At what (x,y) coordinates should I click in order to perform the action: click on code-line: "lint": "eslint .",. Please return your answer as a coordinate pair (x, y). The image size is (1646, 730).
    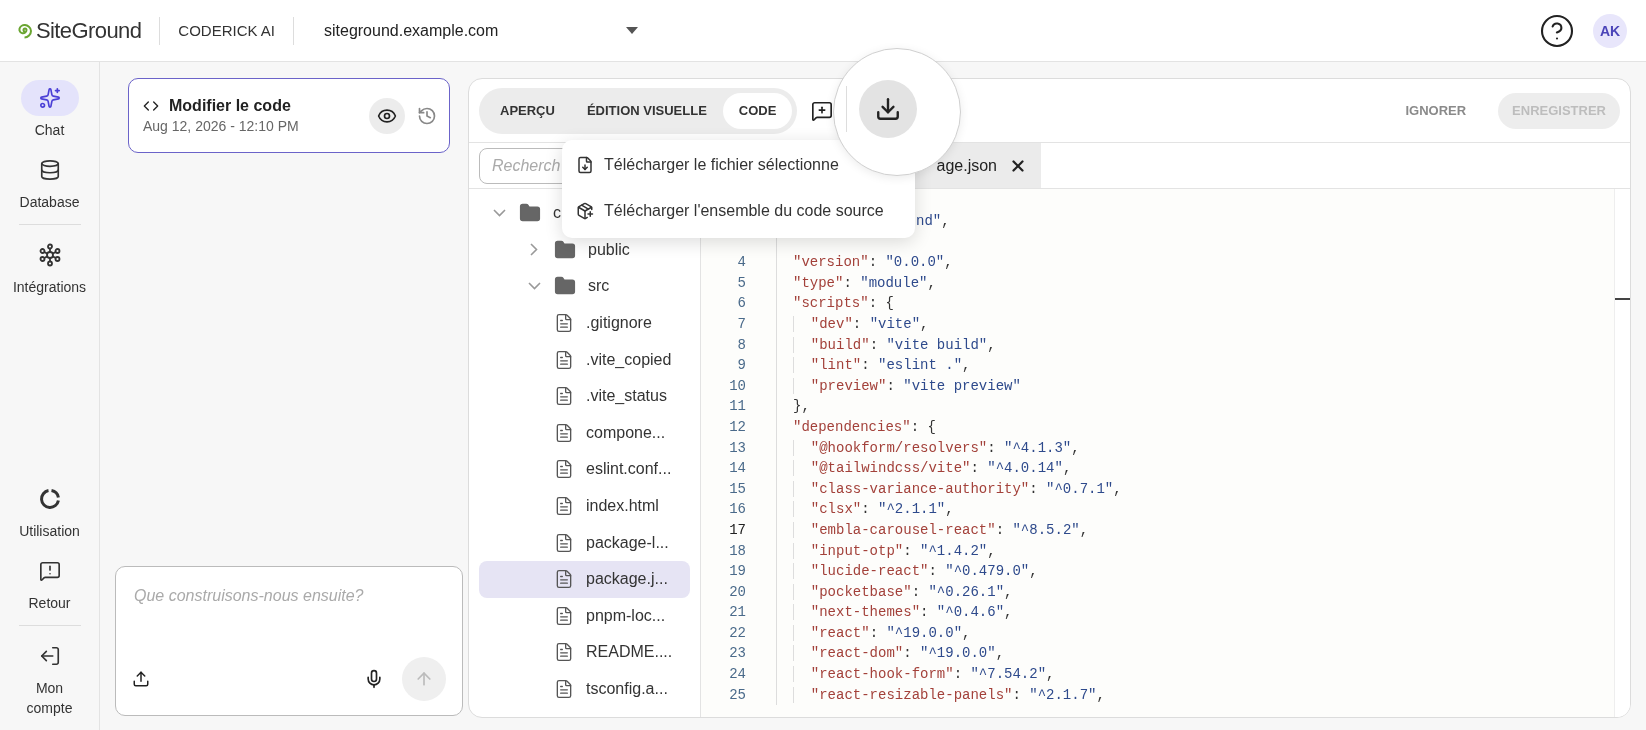
    Looking at the image, I should click on (882, 365).